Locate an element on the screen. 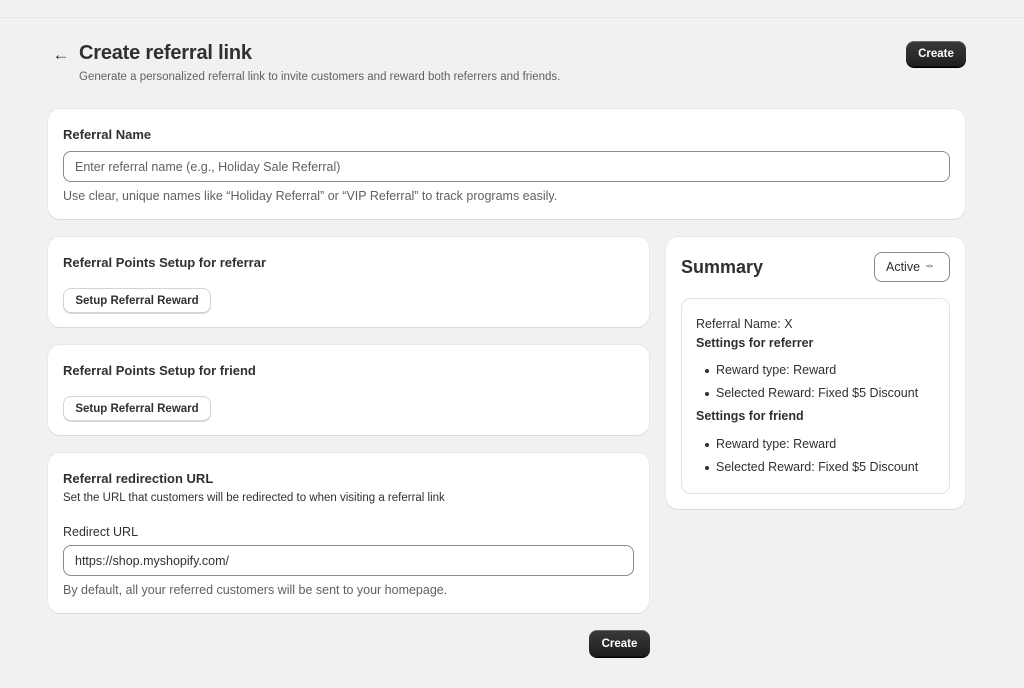  referral-name-label: Referral Name is located at coordinates (107, 134).